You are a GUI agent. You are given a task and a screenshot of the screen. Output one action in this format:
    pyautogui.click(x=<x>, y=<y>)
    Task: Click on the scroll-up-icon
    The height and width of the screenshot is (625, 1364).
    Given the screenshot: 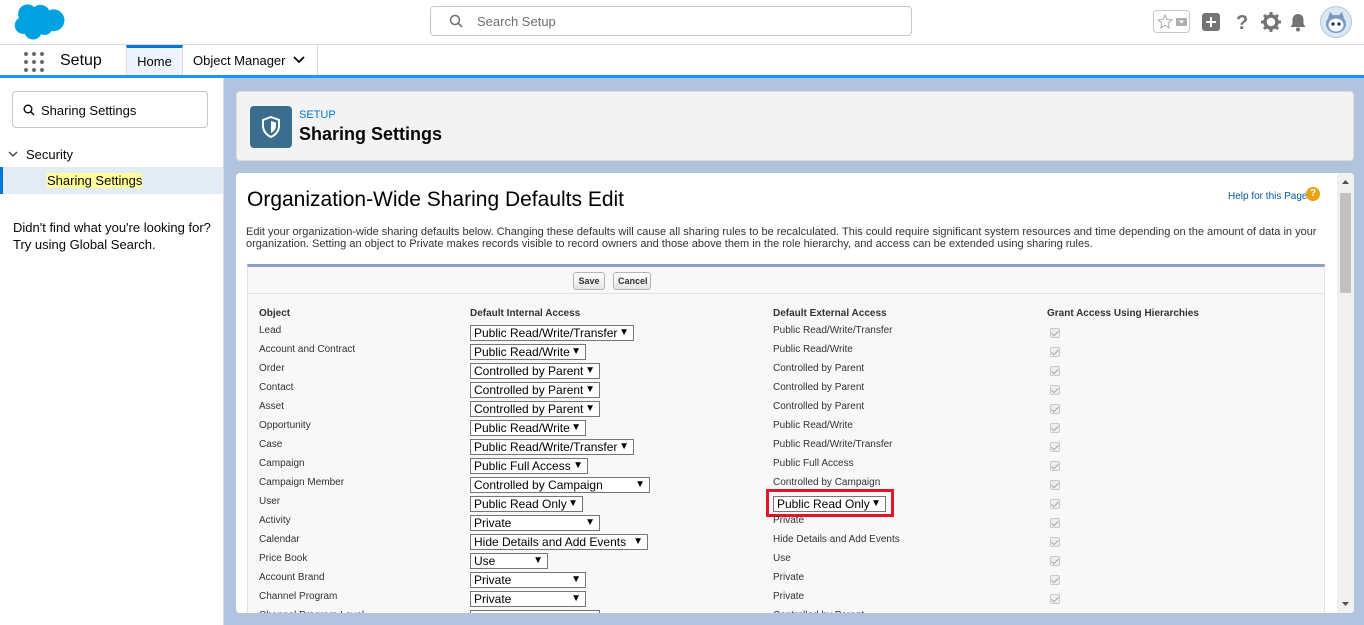 What is the action you would take?
    pyautogui.click(x=1345, y=182)
    